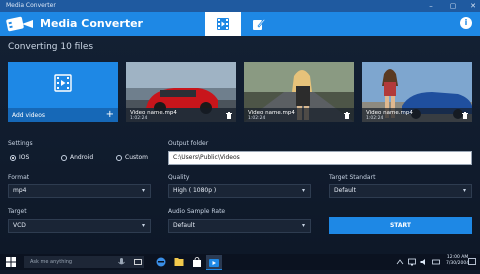 This screenshot has width=480, height=274. What do you see at coordinates (239, 226) in the screenshot?
I see `audio-sample-rate-select: Default ▾` at bounding box center [239, 226].